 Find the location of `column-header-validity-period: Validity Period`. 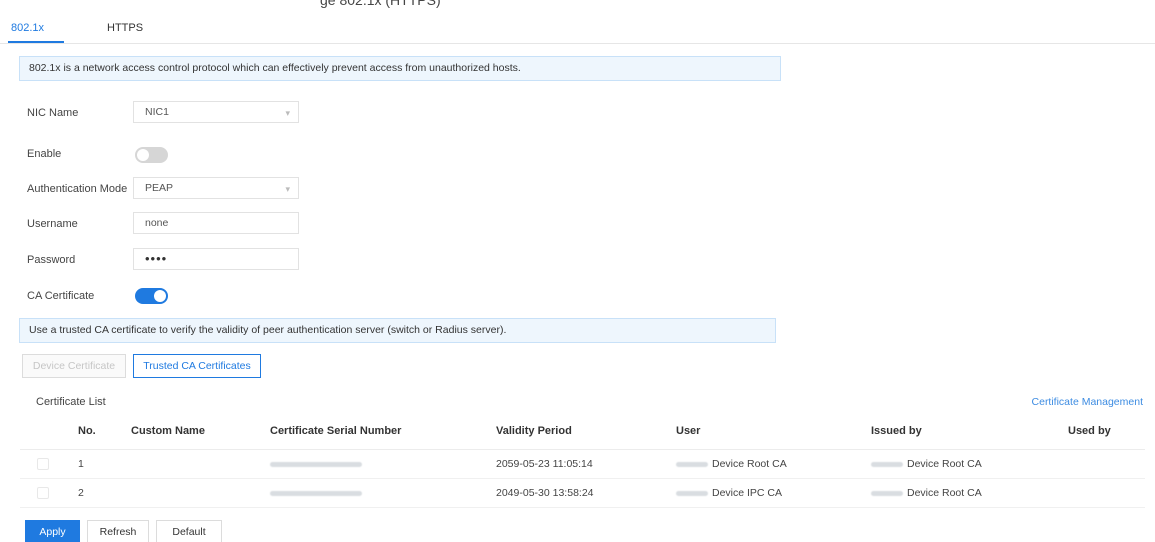

column-header-validity-period: Validity Period is located at coordinates (534, 431).